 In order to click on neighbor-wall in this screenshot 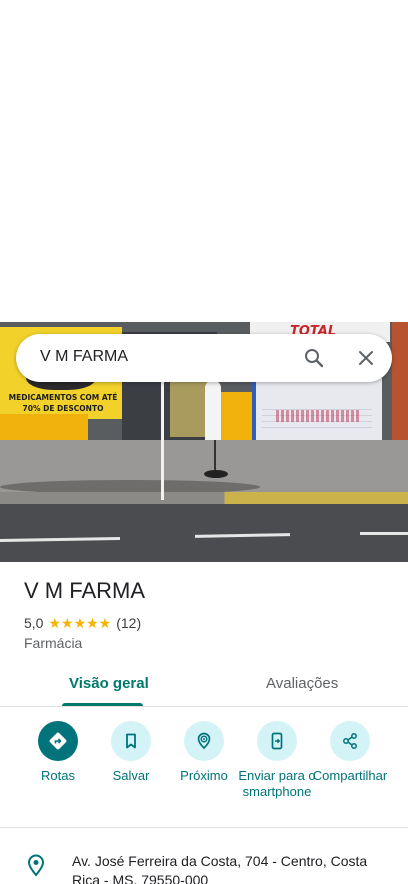, I will do `click(400, 384)`.